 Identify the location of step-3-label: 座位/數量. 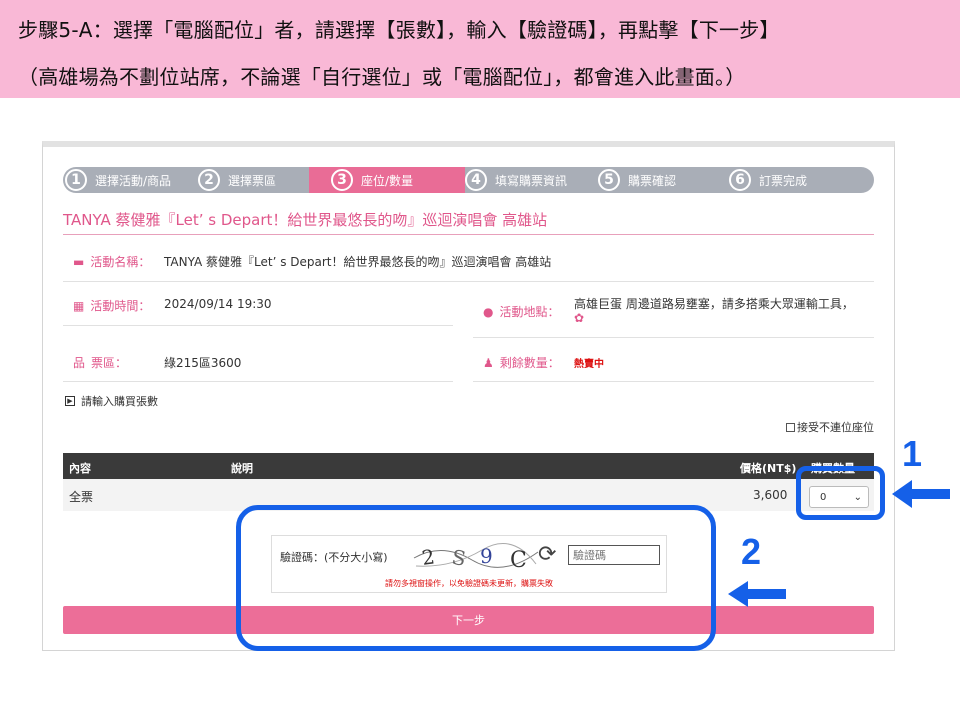
(387, 180).